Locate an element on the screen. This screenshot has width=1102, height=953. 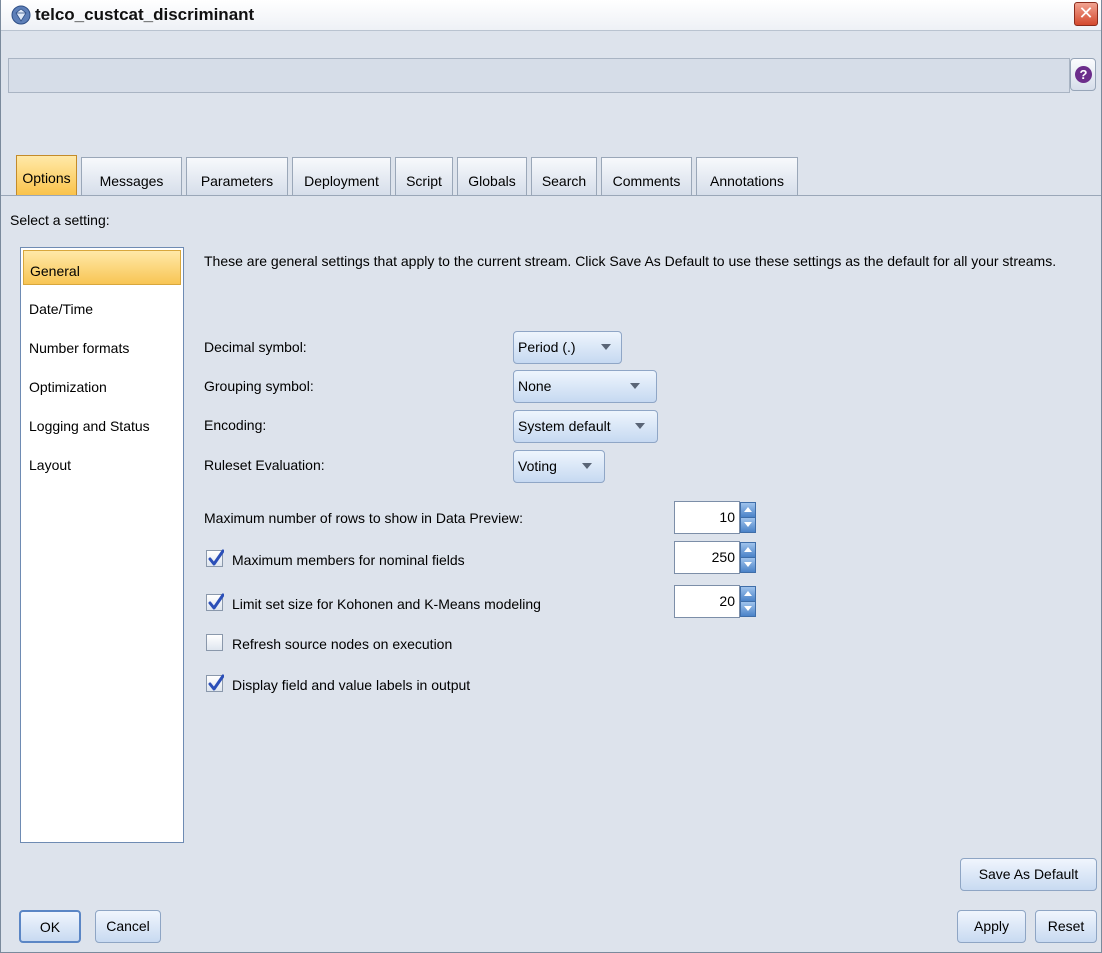
settings-item-logging-status: Logging and Status is located at coordinates (102, 423).